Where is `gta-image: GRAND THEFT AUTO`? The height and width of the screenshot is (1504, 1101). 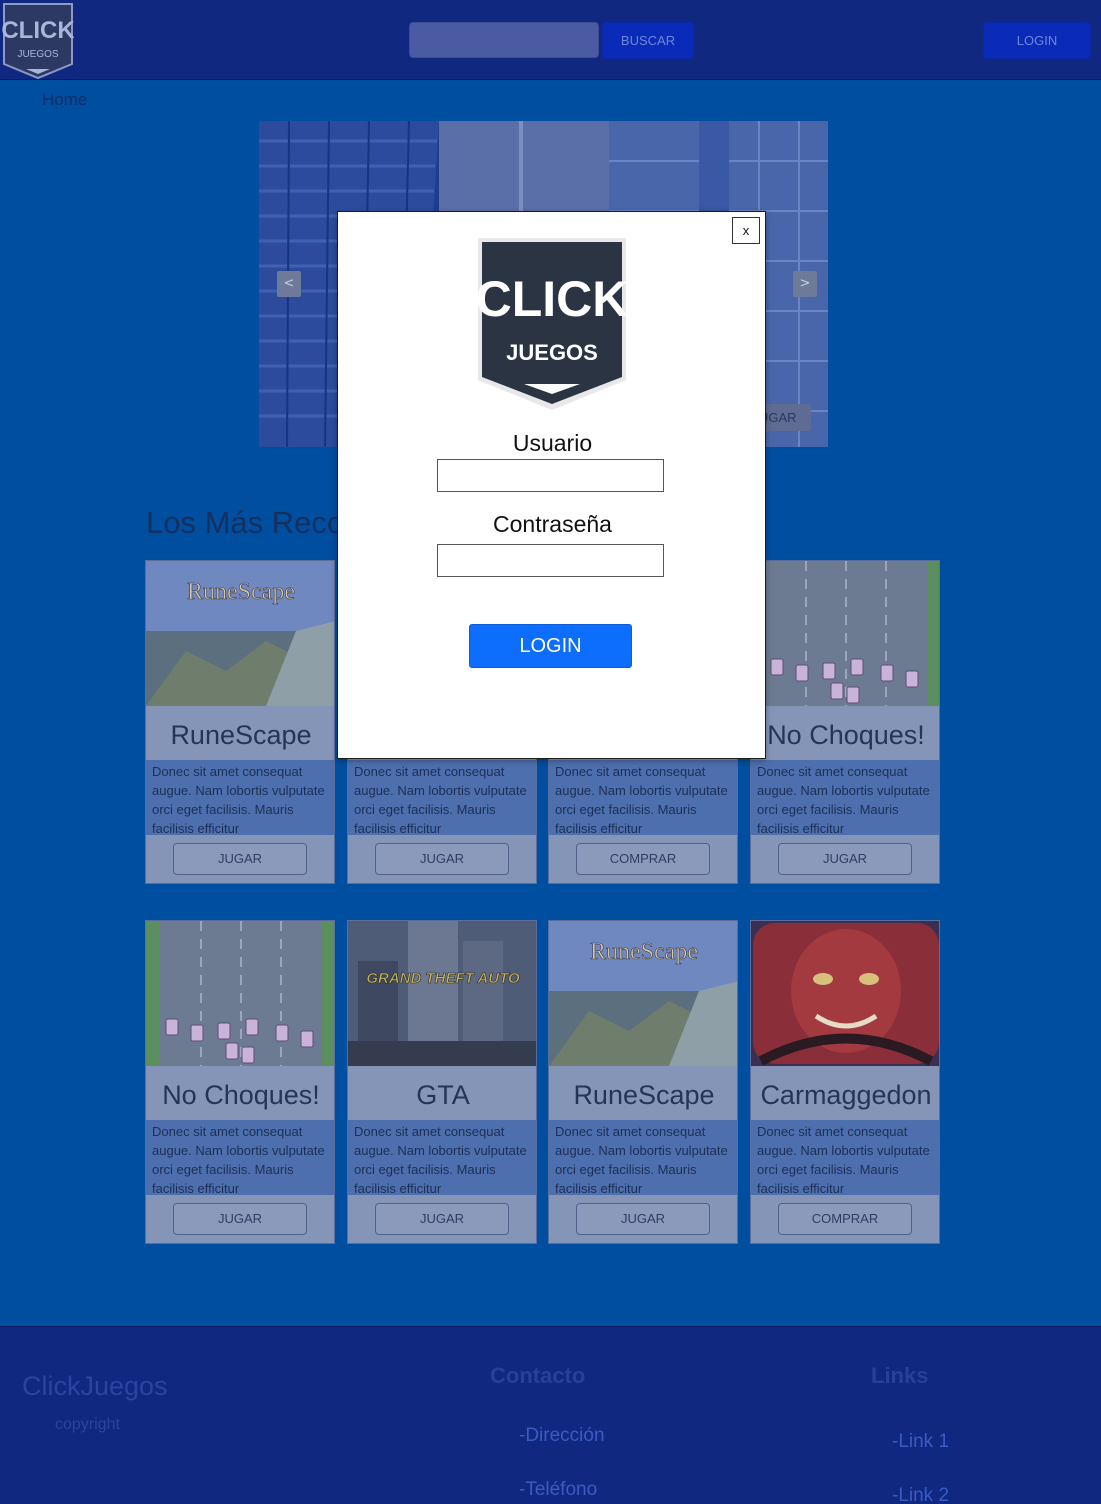
gta-image: GRAND THEFT AUTO is located at coordinates (442, 993).